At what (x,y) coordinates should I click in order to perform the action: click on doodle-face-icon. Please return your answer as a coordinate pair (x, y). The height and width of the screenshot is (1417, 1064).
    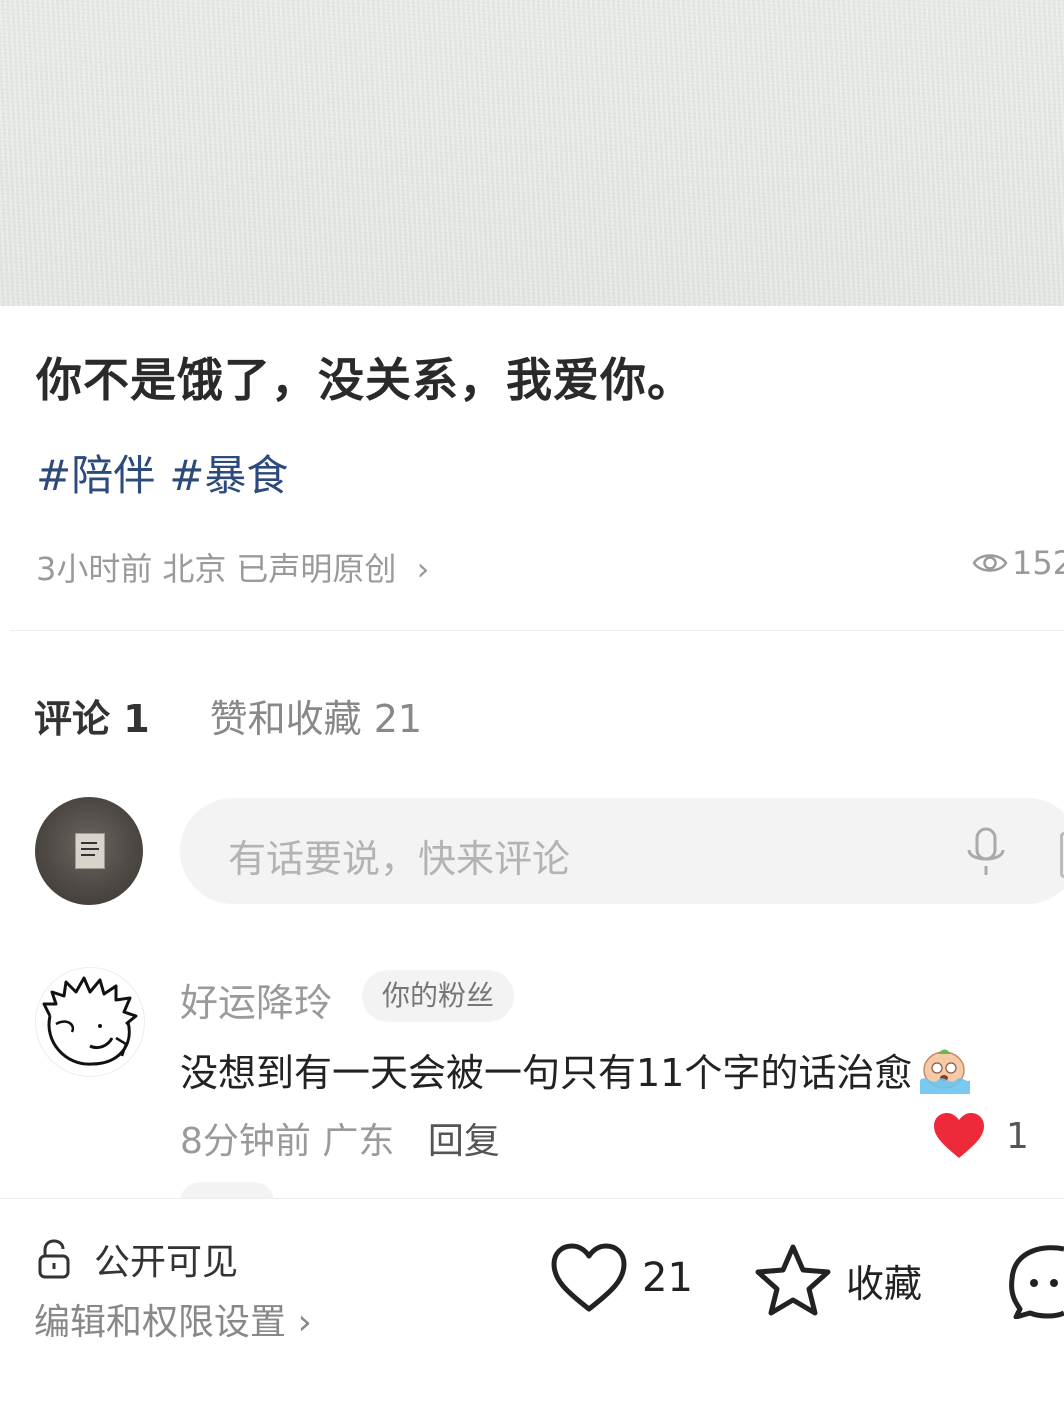
    Looking at the image, I should click on (90, 1021).